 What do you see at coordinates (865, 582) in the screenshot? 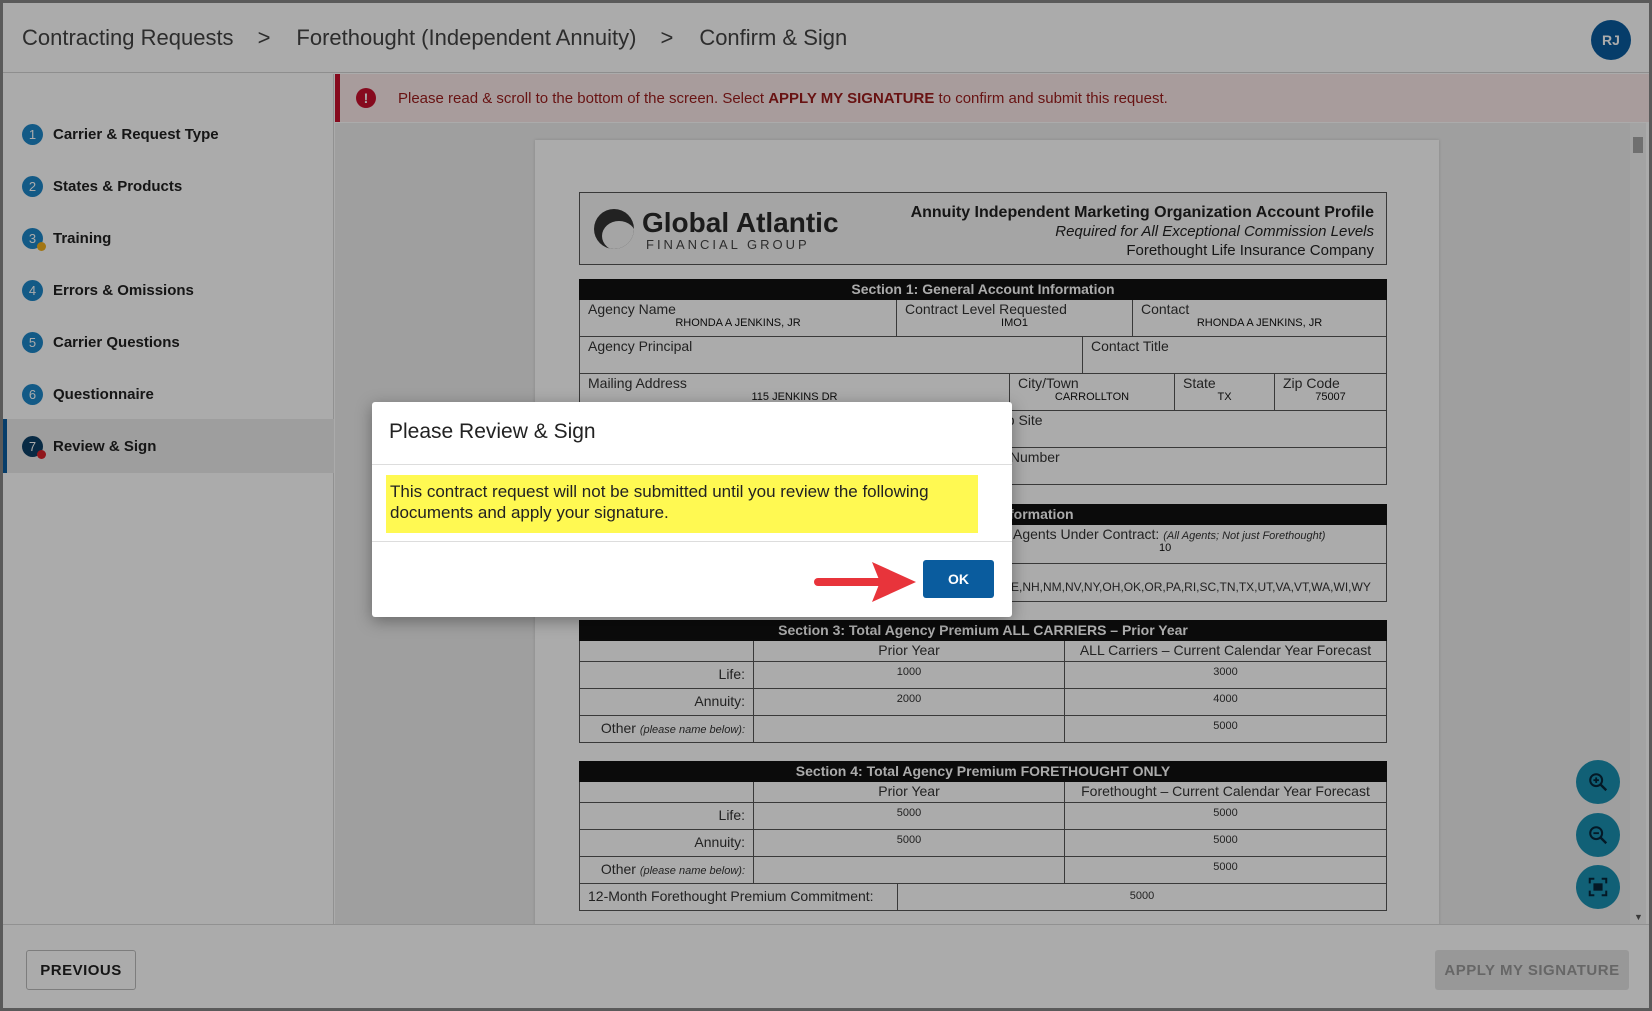
I see `red-arrow-annotation-icon` at bounding box center [865, 582].